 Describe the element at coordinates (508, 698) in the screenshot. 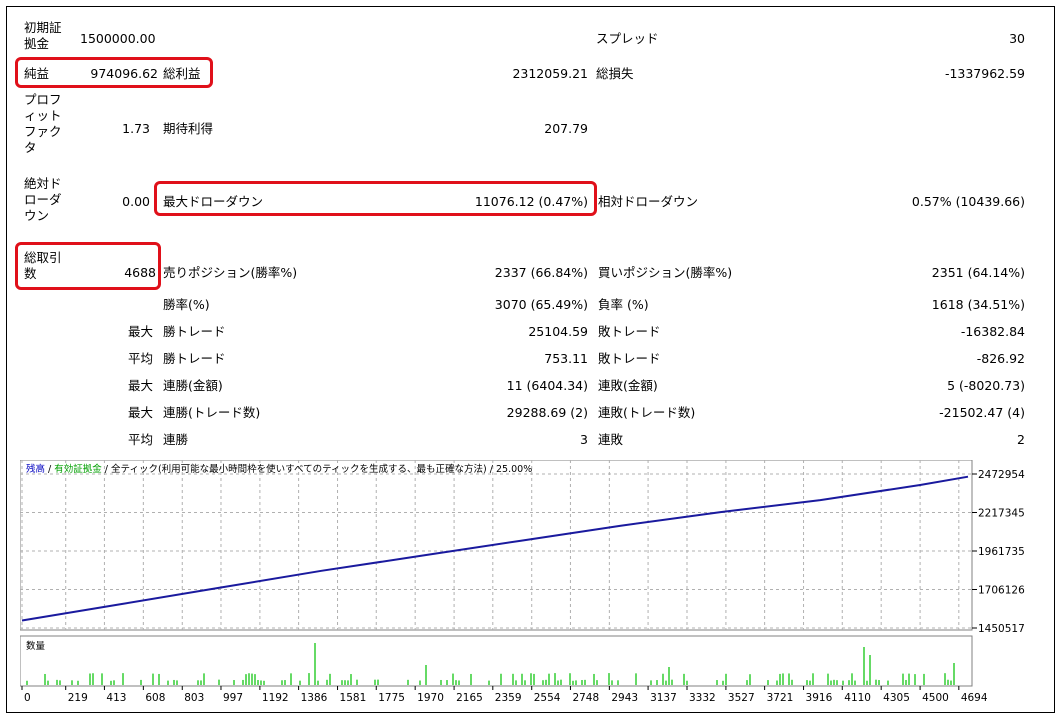

I see `x-tick-label: 2359` at that location.